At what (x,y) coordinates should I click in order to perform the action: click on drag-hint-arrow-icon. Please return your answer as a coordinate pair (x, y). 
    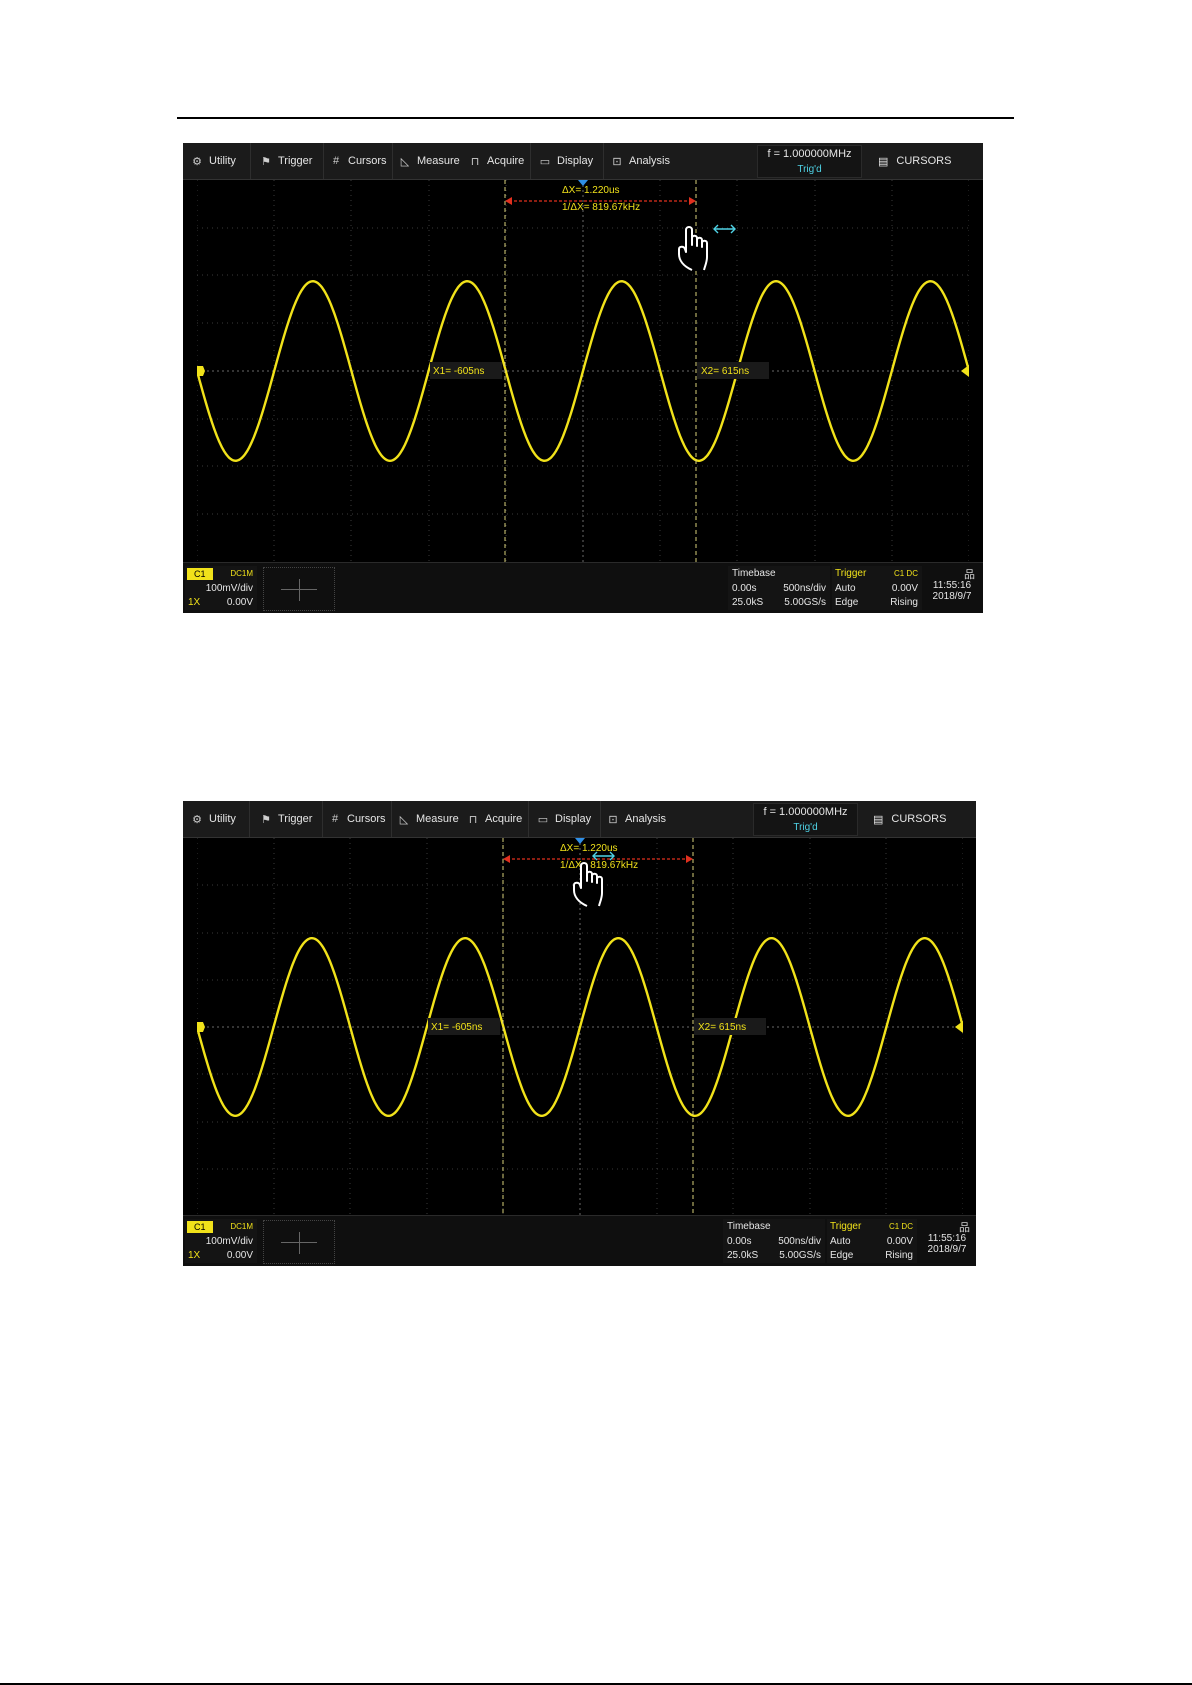
    Looking at the image, I should click on (724, 229).